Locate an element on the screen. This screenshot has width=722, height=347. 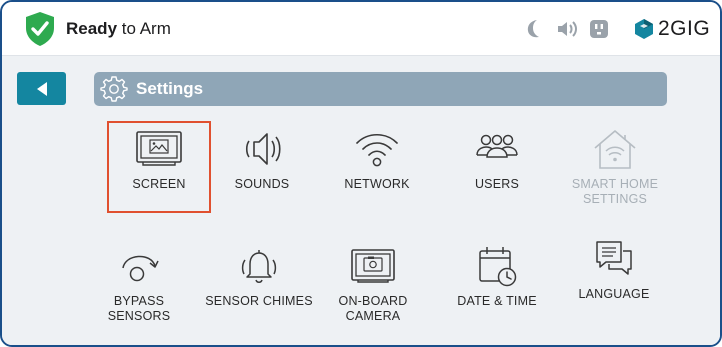
brand-logo: 2GIG is located at coordinates (672, 29).